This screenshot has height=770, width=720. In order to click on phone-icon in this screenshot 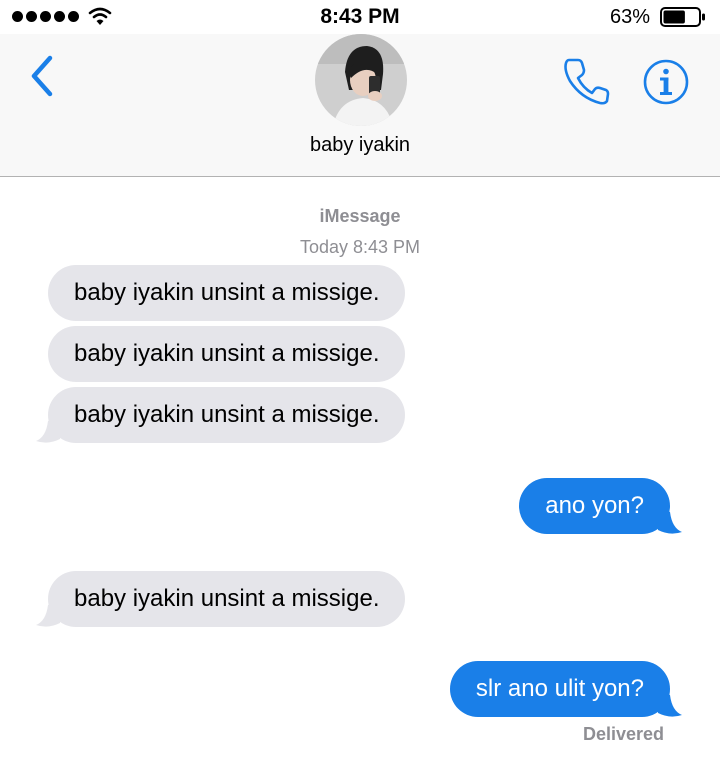, I will do `click(586, 81)`.